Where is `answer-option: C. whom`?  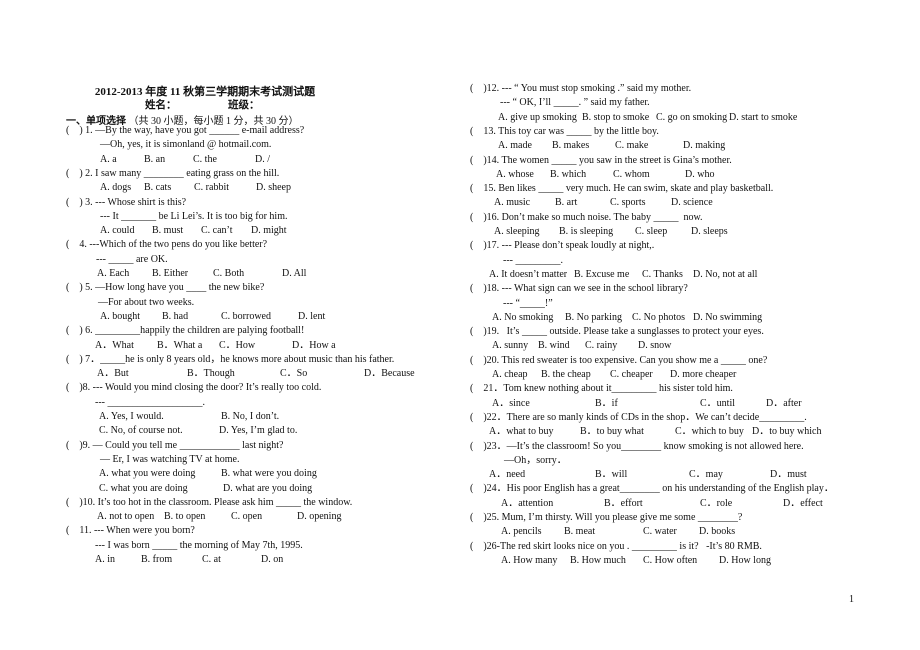
answer-option: C. whom is located at coordinates (631, 174).